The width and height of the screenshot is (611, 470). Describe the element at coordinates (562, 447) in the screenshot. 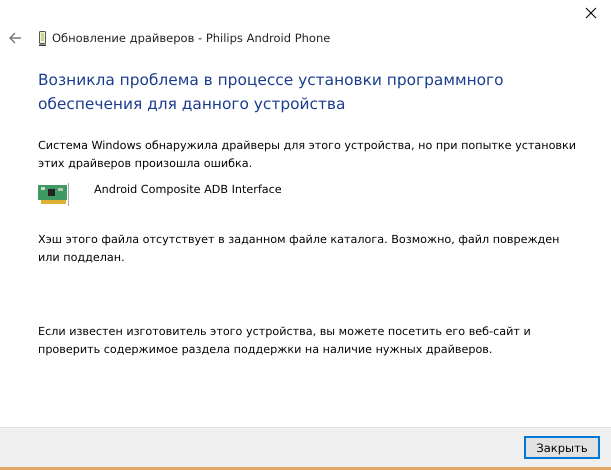

I see `close-button: Закрыть` at that location.